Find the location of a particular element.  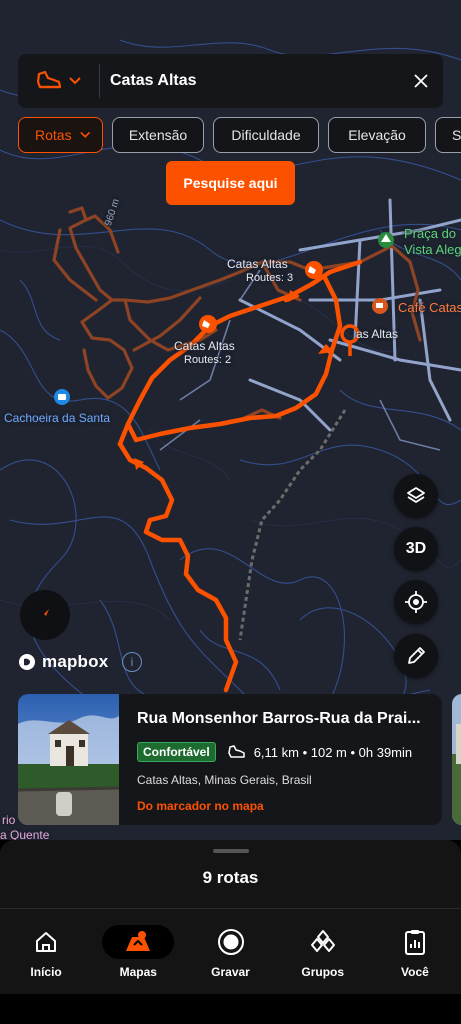

filter-chip-extensao: Extensão is located at coordinates (158, 135).